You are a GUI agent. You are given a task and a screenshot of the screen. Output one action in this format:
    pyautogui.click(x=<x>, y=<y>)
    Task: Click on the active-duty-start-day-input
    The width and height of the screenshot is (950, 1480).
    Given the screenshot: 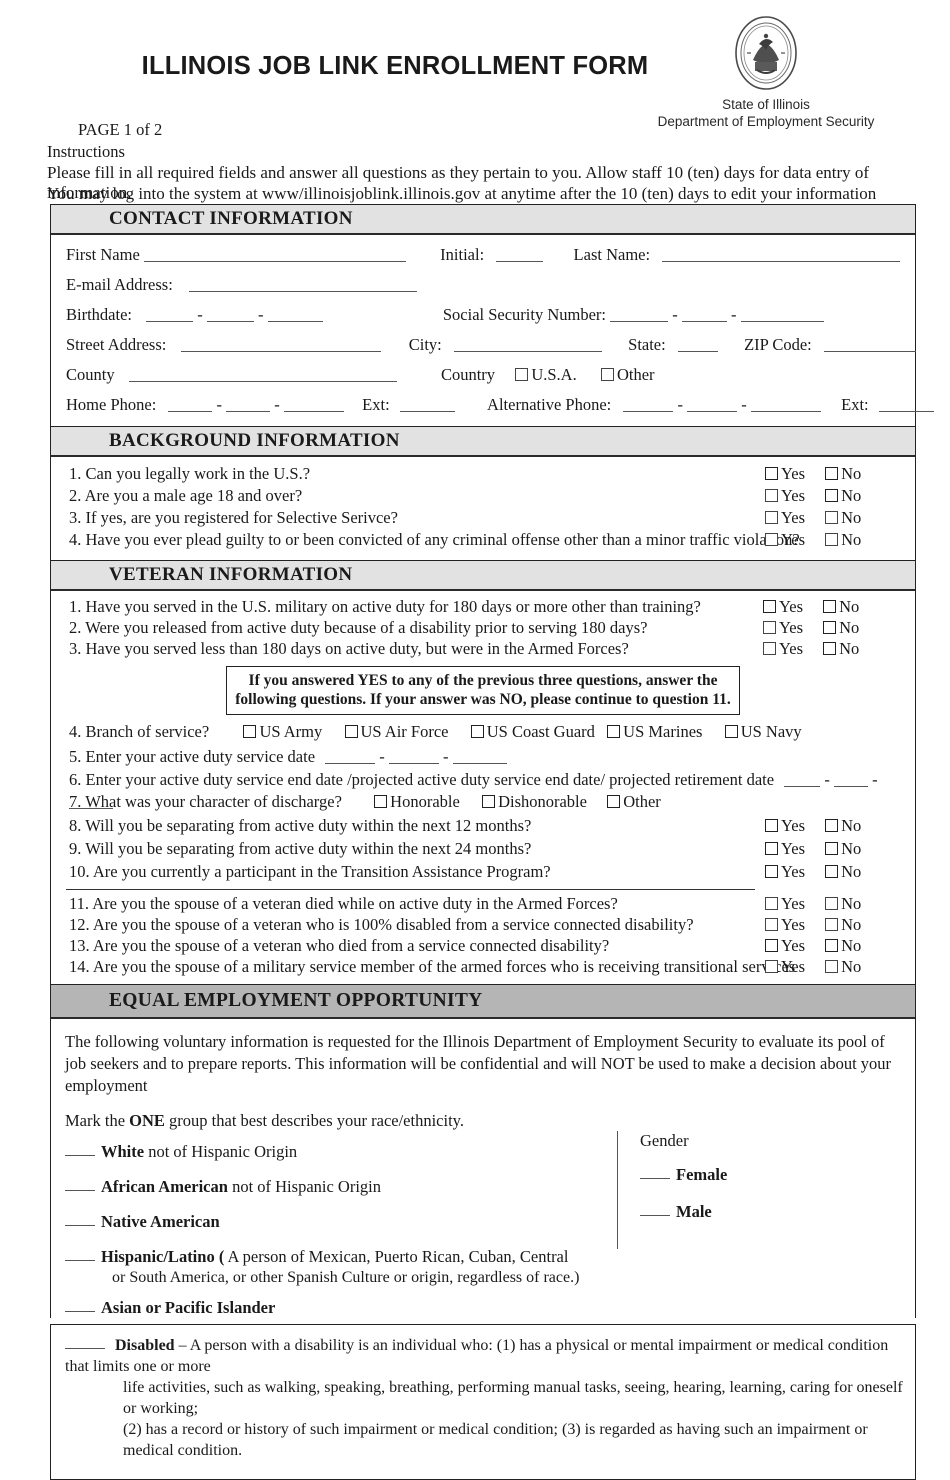 What is the action you would take?
    pyautogui.click(x=413, y=755)
    